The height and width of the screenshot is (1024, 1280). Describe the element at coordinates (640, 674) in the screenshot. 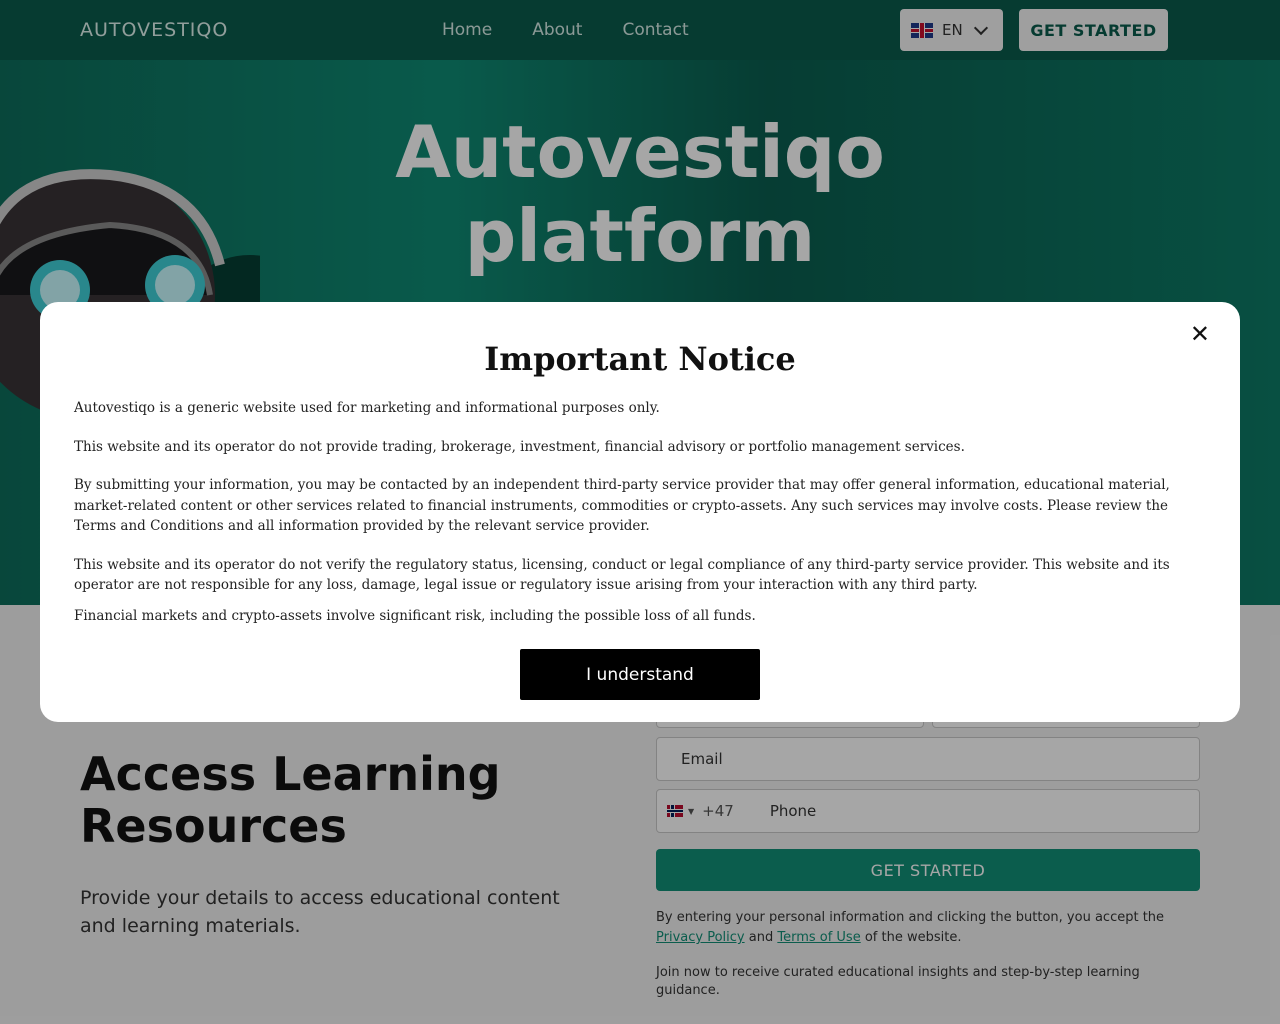

I see `i-understand-button: I understand` at that location.